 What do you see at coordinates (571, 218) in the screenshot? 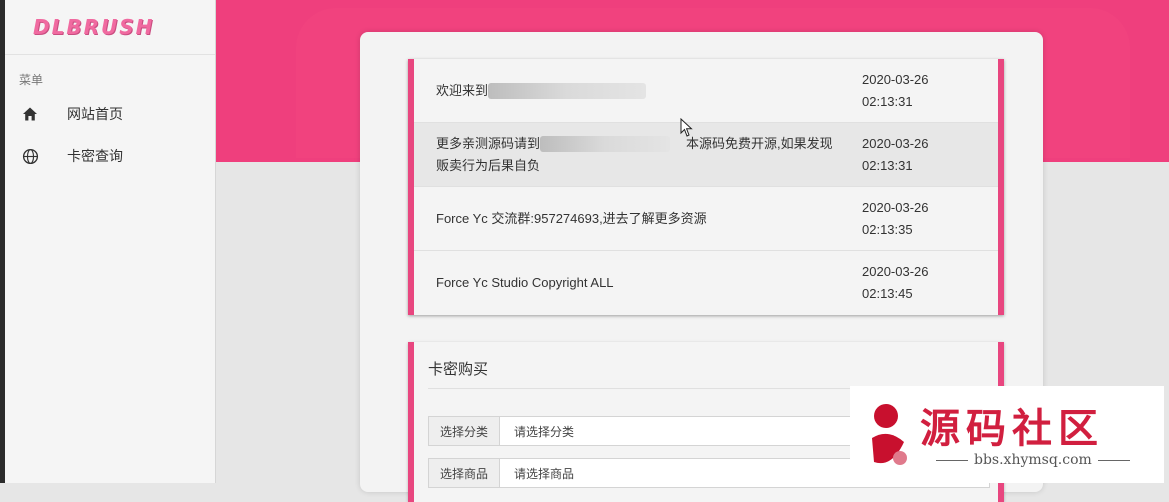
I see `notice-text: Force Yc 交流群:957274693,进去了解更多资源` at bounding box center [571, 218].